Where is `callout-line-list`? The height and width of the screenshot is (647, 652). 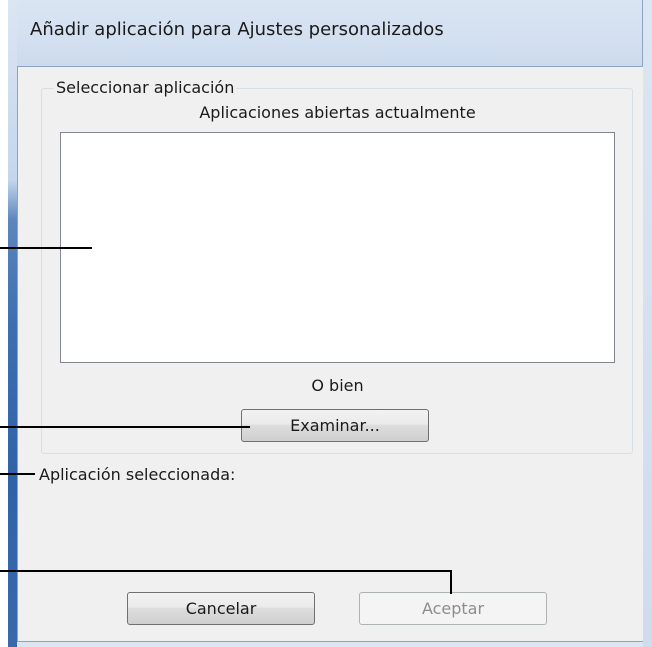 callout-line-list is located at coordinates (46, 248).